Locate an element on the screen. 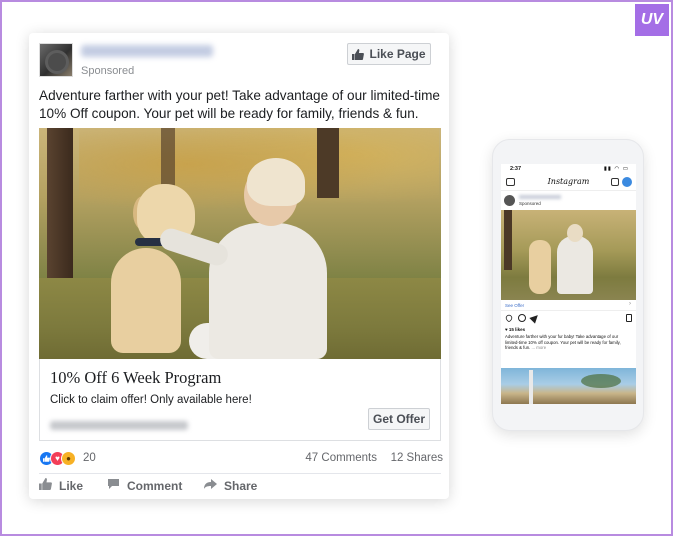 This screenshot has width=673, height=536. ig-sponsored-label: Sponsored is located at coordinates (530, 203).